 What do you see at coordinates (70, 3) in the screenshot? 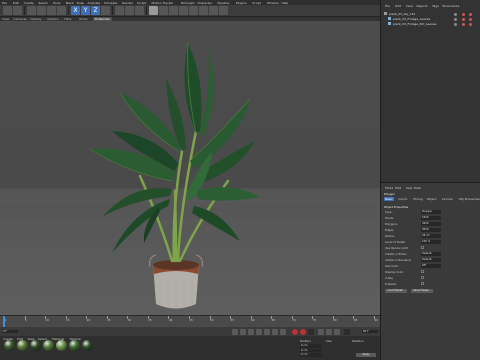
I see `menu-mesh: Mesh` at bounding box center [70, 3].